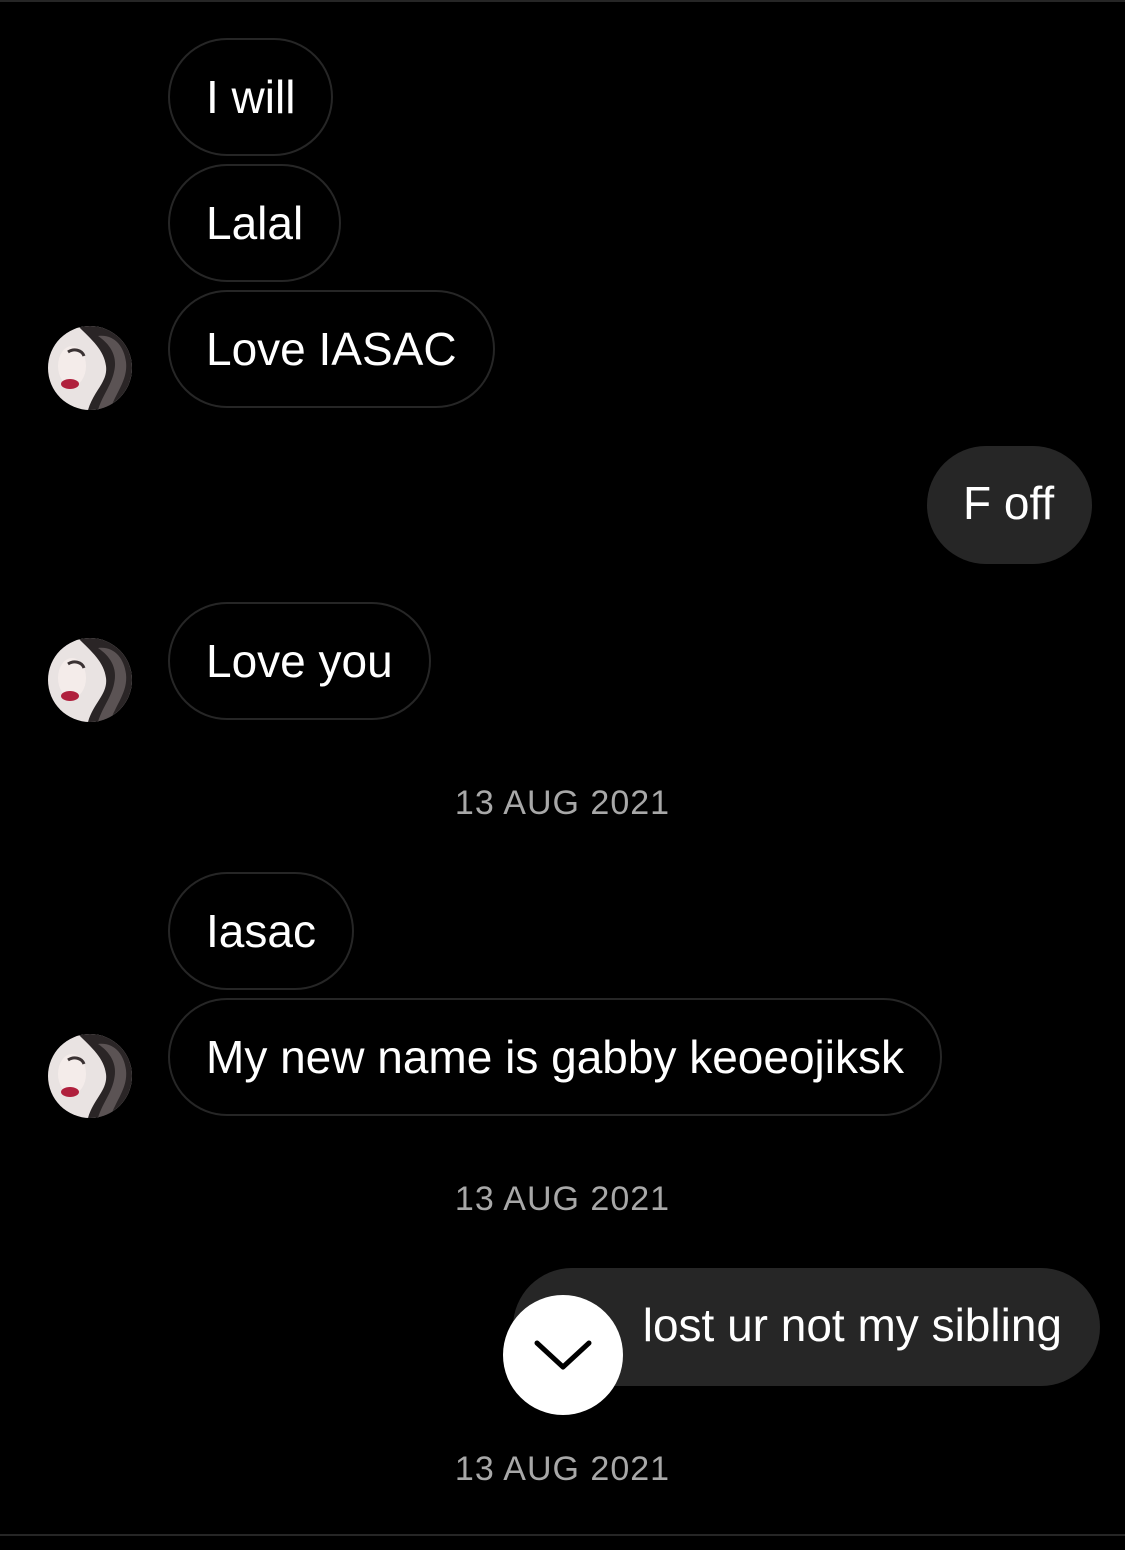 Image resolution: width=1125 pixels, height=1550 pixels. I want to click on message-bubble-incoming: Love IASAC, so click(331, 349).